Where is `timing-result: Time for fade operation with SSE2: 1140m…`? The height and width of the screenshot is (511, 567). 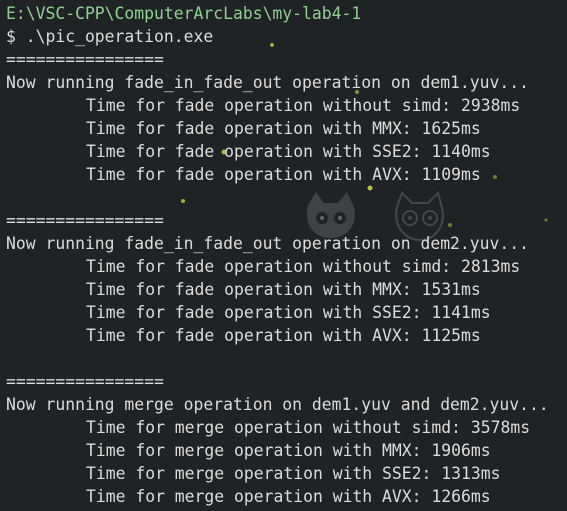
timing-result: Time for fade operation with SSE2: 1140m… is located at coordinates (288, 151).